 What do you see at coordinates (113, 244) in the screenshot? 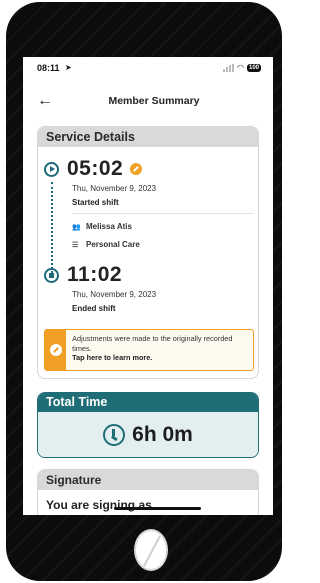
I see `service-type: Personal Care` at bounding box center [113, 244].